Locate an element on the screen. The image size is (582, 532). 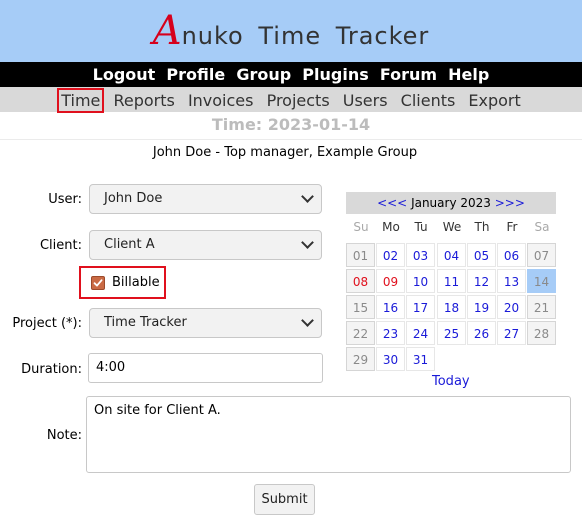
calendar-day: 02 is located at coordinates (390, 255).